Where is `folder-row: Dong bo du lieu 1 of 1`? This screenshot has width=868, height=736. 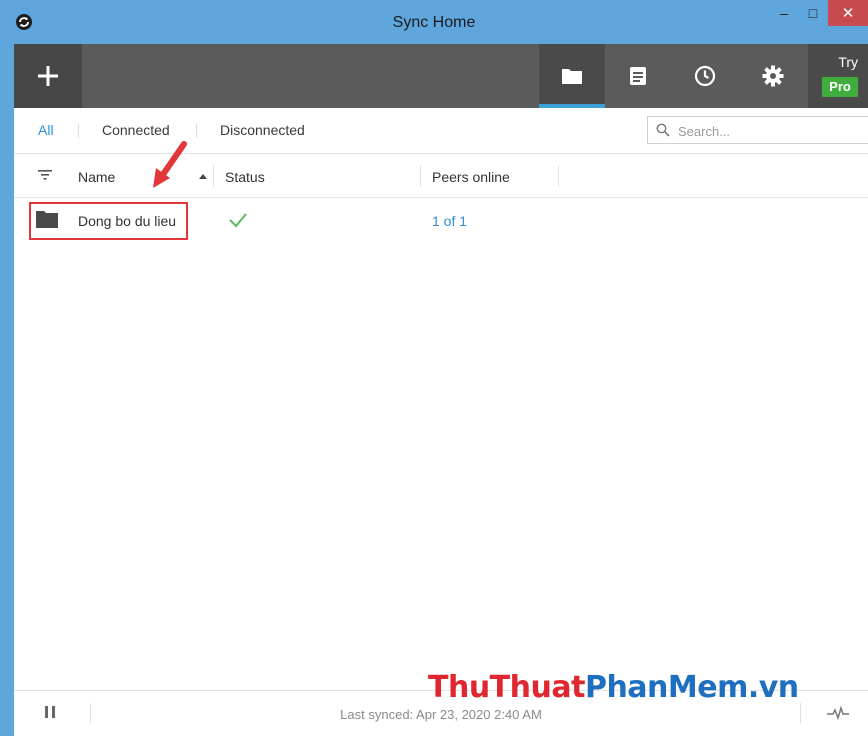 folder-row: Dong bo du lieu 1 of 1 is located at coordinates (441, 222).